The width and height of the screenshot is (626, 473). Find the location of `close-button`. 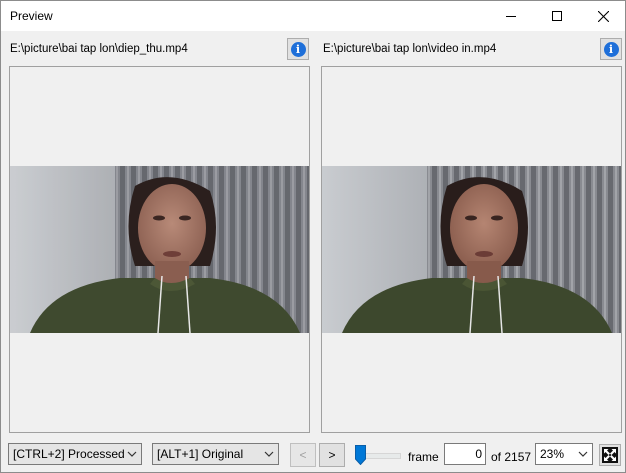

close-button is located at coordinates (603, 16).